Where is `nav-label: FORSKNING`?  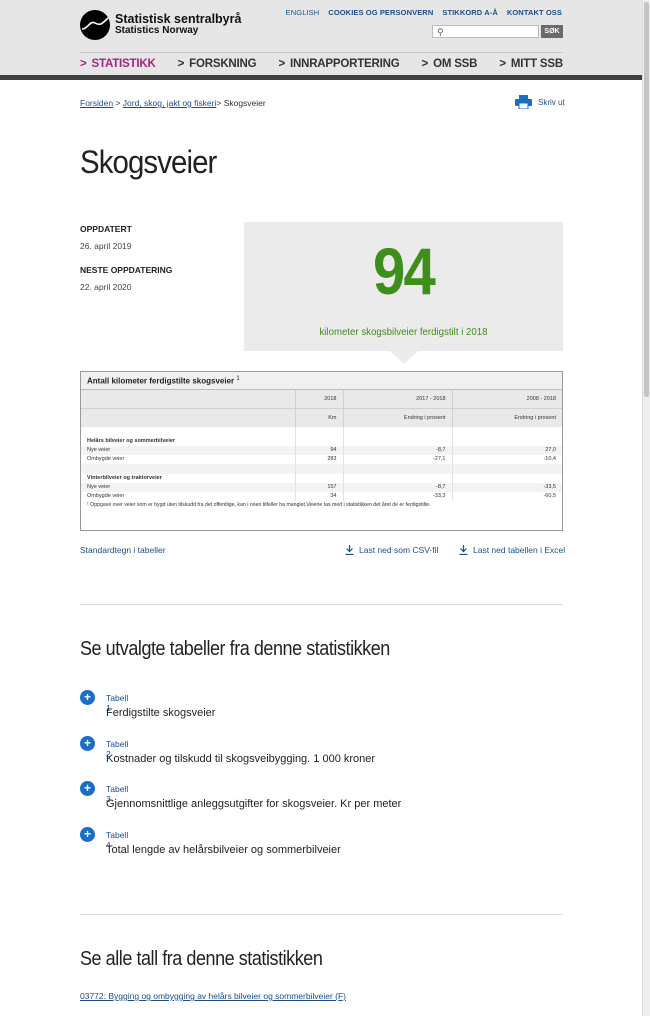
nav-label: FORSKNING is located at coordinates (223, 63).